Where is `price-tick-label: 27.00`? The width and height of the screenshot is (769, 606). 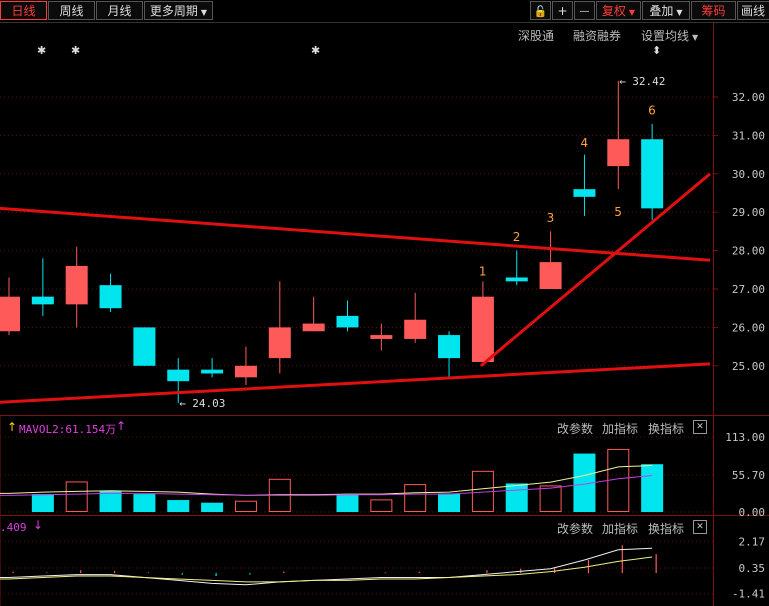 price-tick-label: 27.00 is located at coordinates (748, 289).